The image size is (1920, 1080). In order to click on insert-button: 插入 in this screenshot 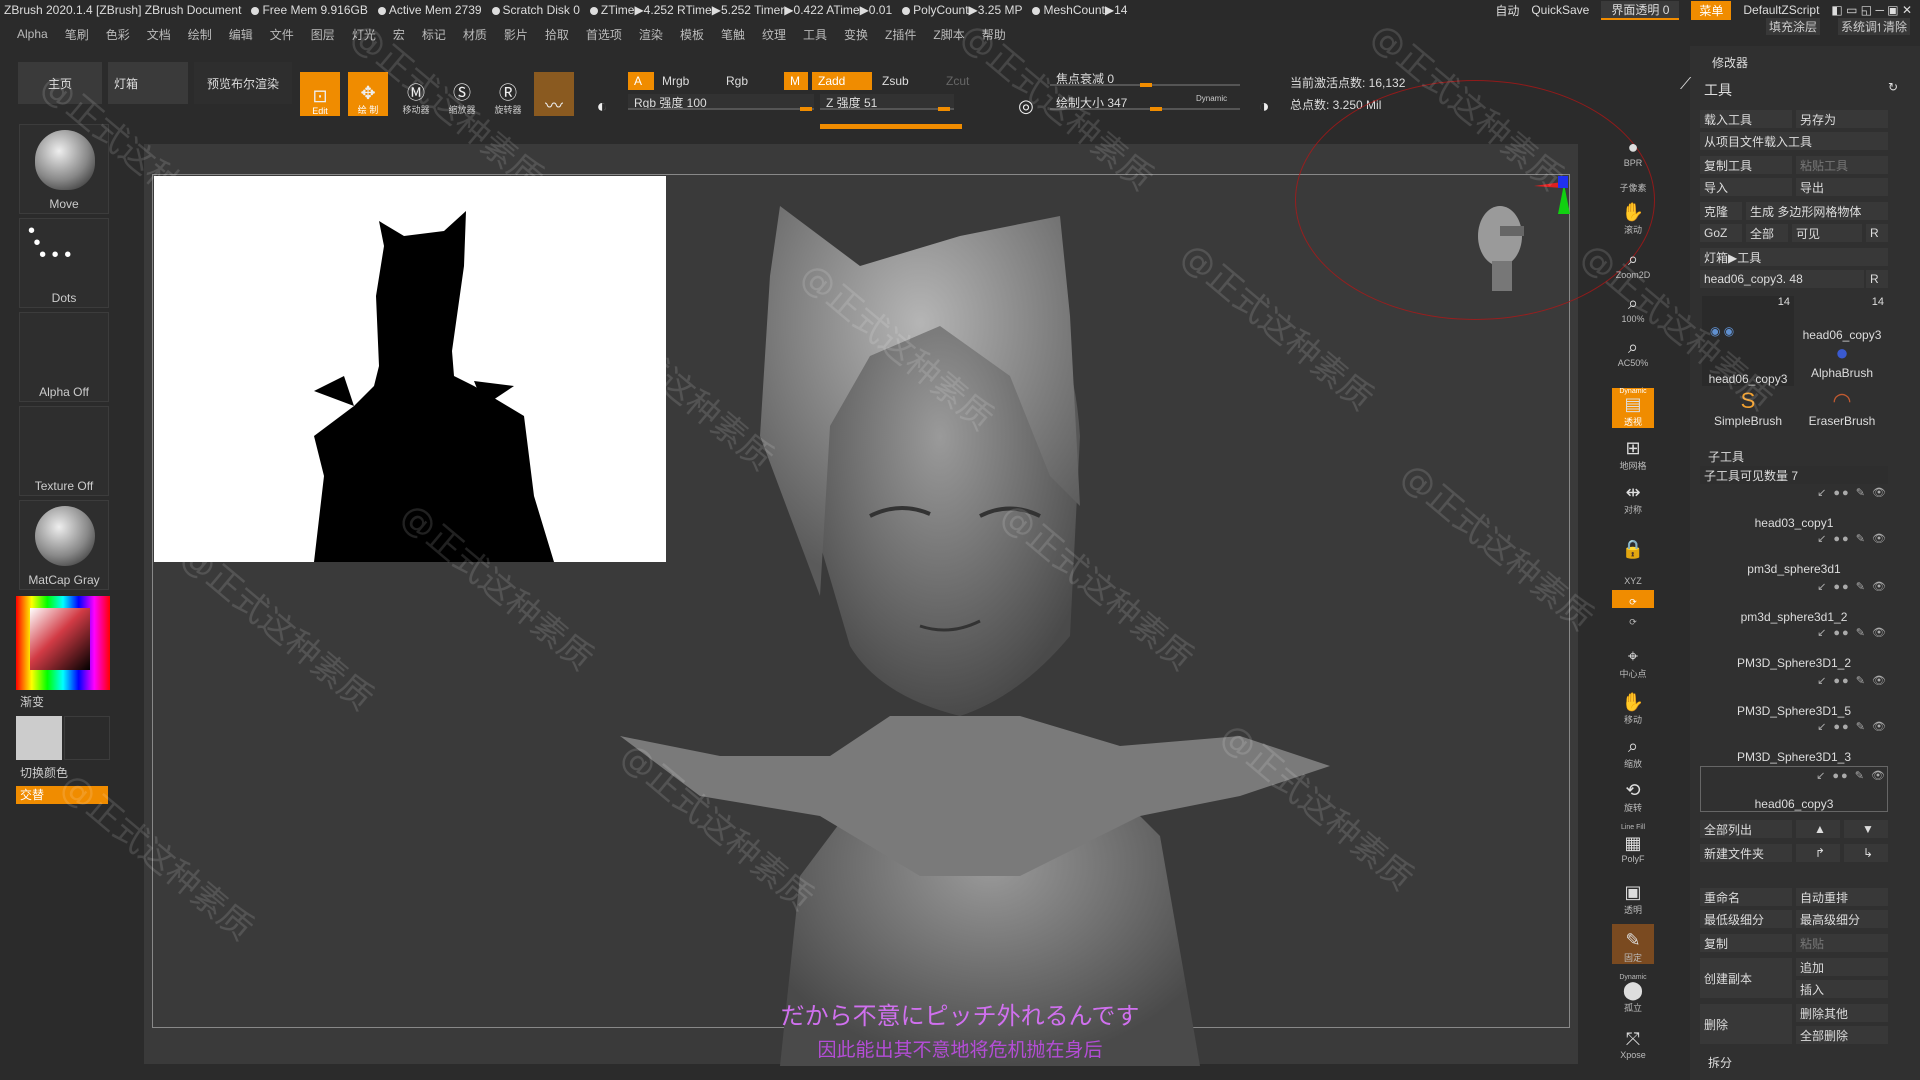, I will do `click(1842, 989)`.